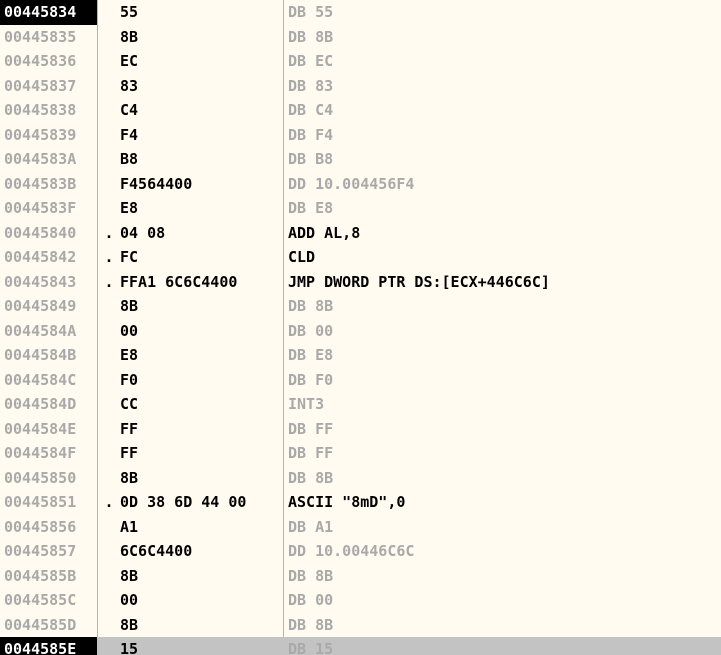 The image size is (721, 655). I want to click on disassembly-row: 0044583F E8 DB E8, so click(360, 208).